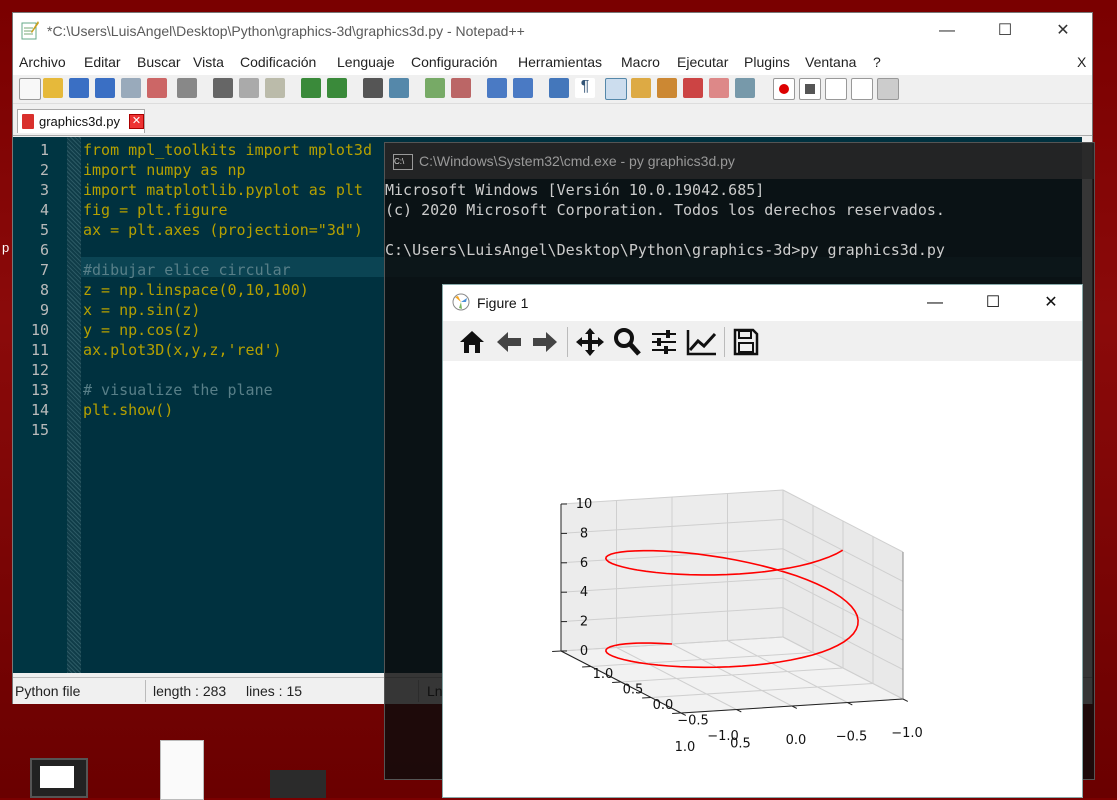 The height and width of the screenshot is (800, 1117). I want to click on figure-minimize-button: —, so click(935, 303).